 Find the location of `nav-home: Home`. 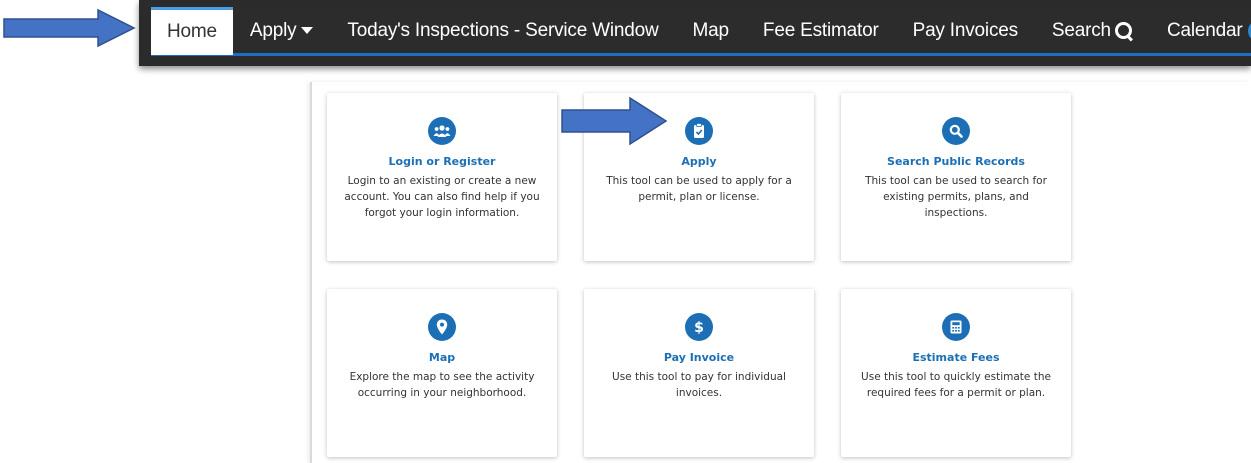

nav-home: Home is located at coordinates (192, 30).